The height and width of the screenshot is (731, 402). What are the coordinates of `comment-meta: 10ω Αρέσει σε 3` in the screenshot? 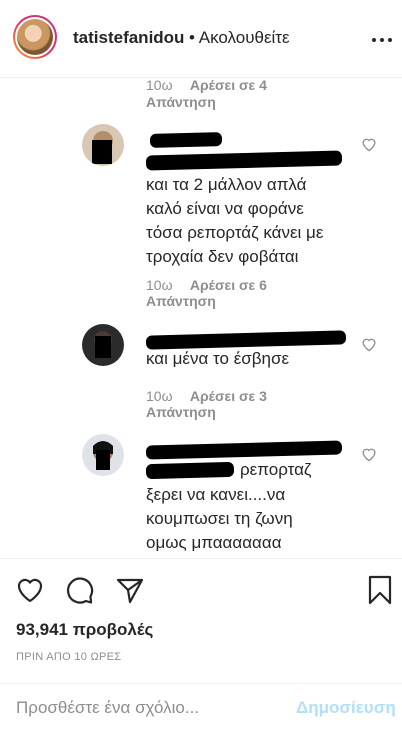 It's located at (206, 396).